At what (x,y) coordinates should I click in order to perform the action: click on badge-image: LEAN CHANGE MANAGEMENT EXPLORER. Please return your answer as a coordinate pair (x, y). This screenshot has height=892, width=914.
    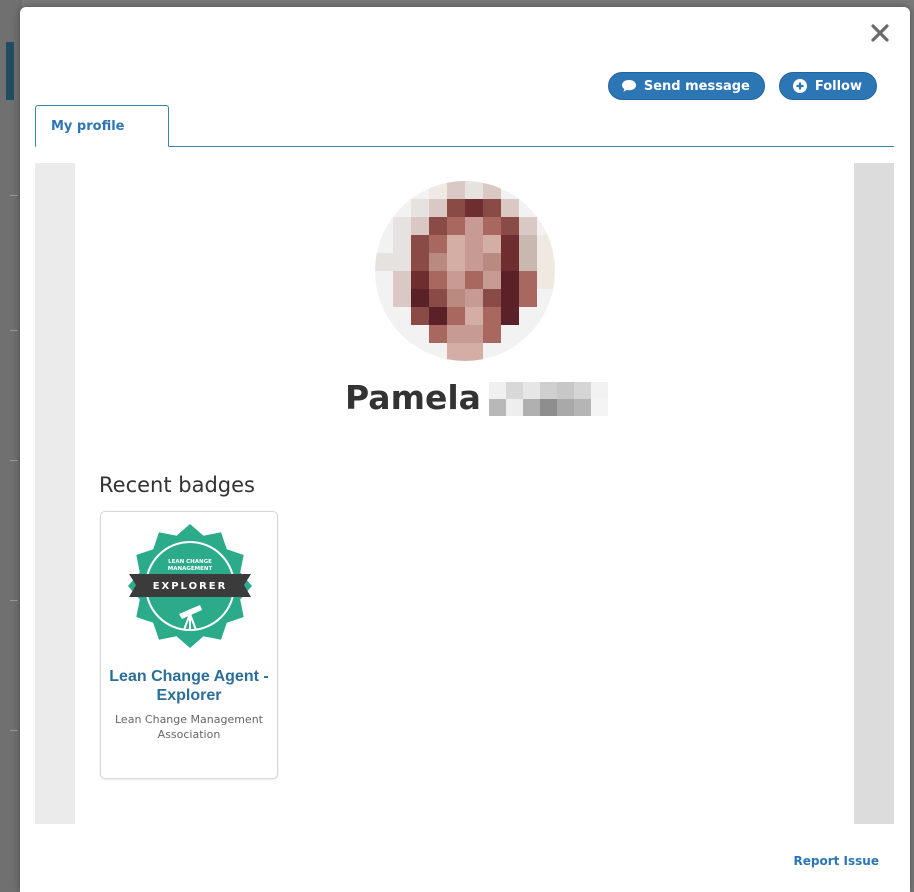
    Looking at the image, I should click on (190, 586).